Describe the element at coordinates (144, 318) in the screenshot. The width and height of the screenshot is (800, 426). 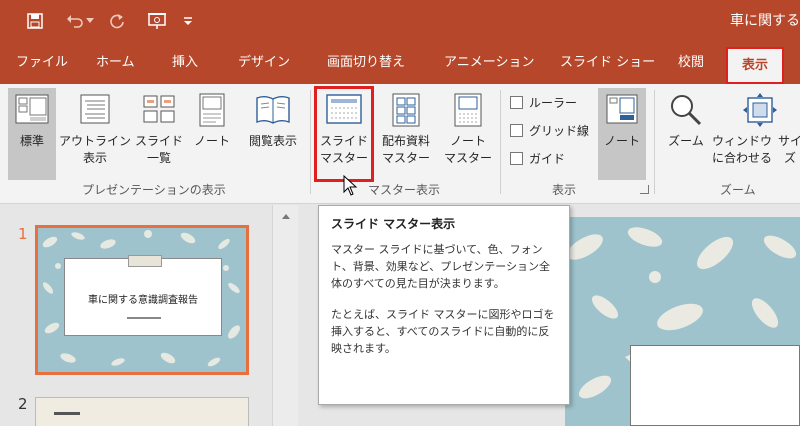
I see `subtitle-placeholder-line` at that location.